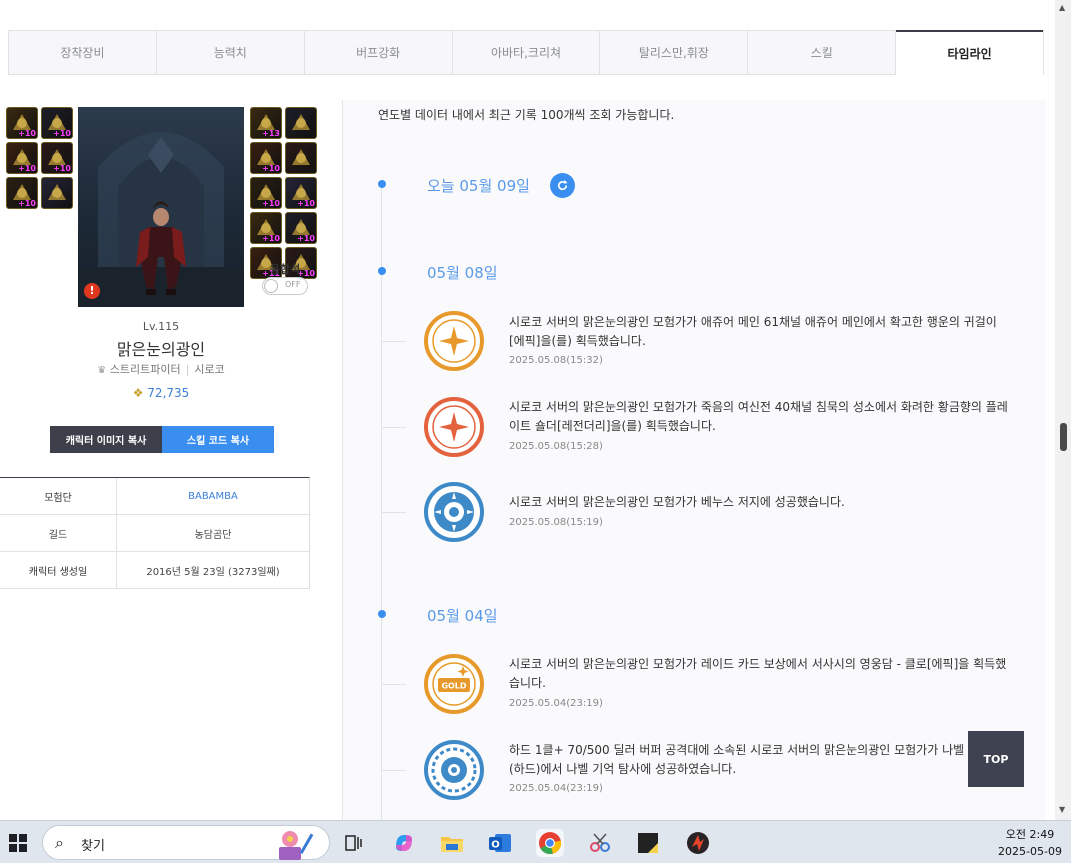  I want to click on clock-time: 오전 2:49, so click(1030, 834).